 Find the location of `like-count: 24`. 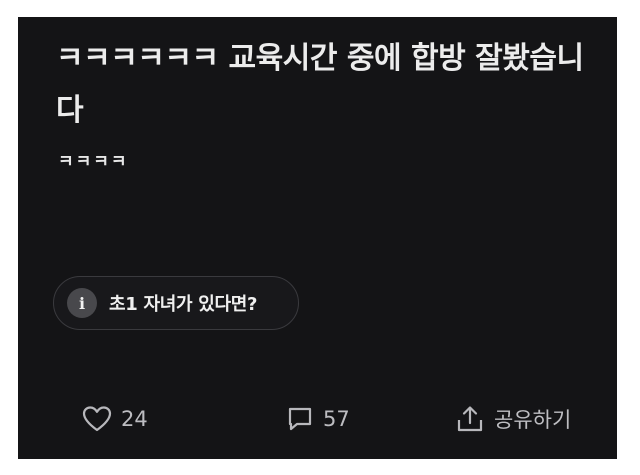

like-count: 24 is located at coordinates (134, 419).